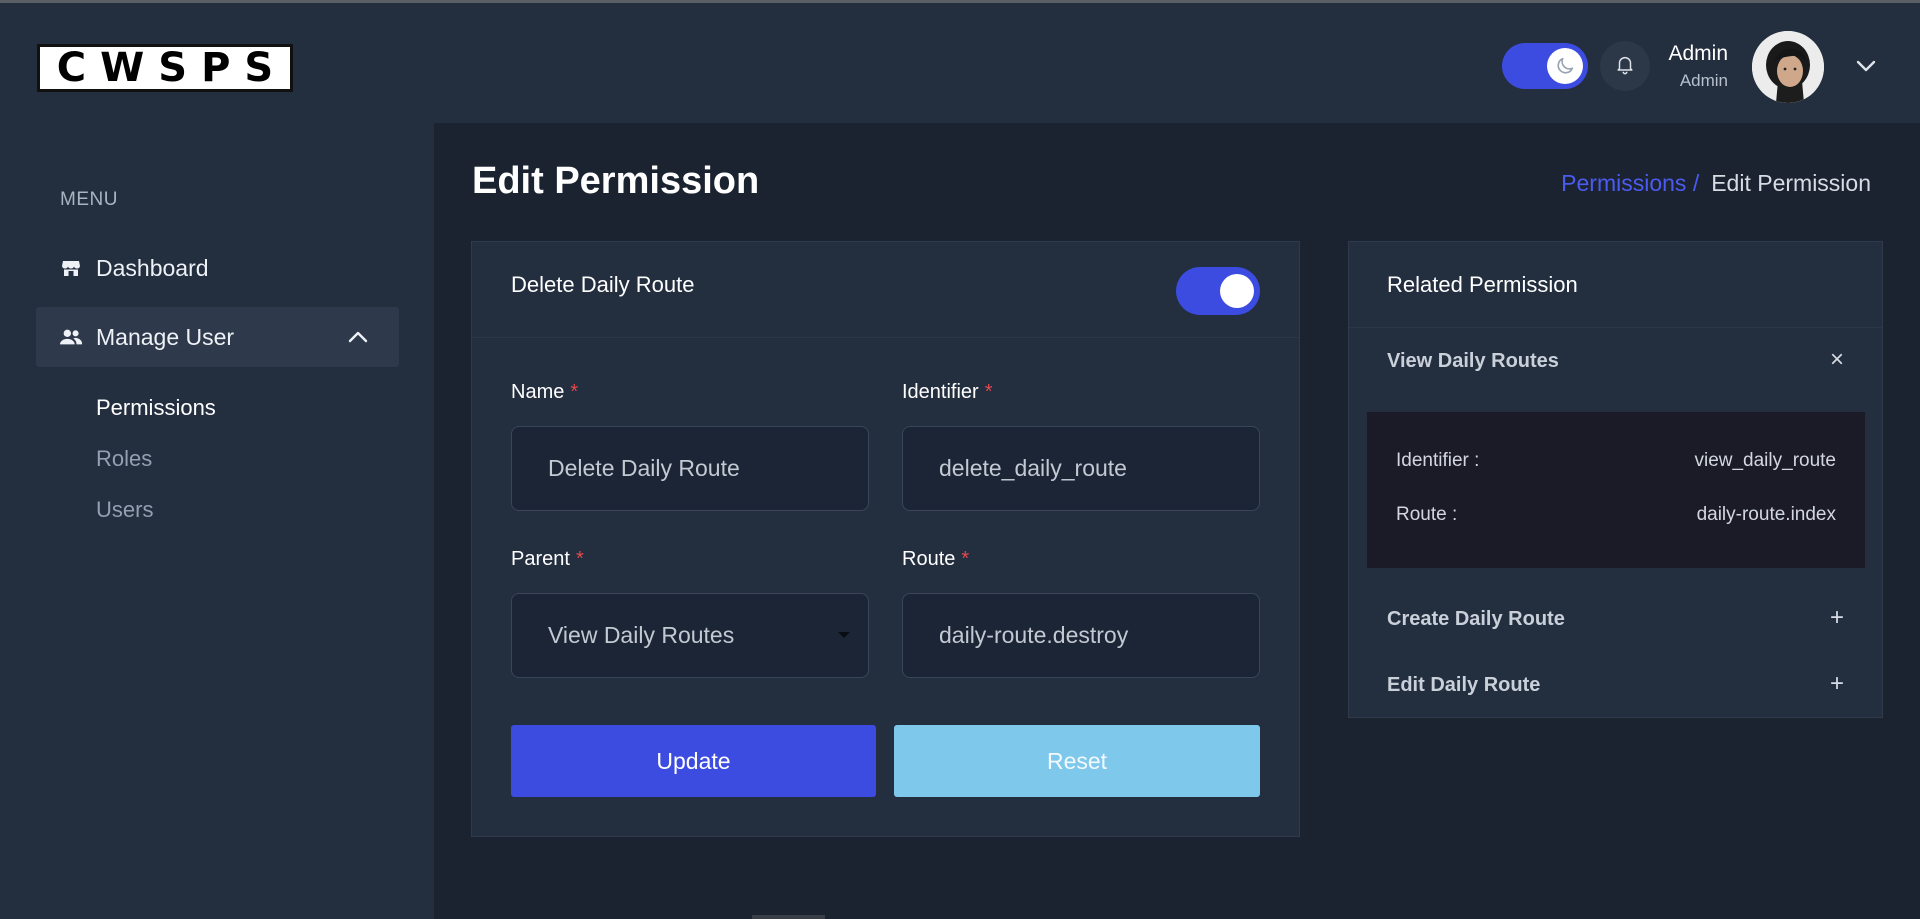 The height and width of the screenshot is (919, 1920). What do you see at coordinates (1837, 360) in the screenshot?
I see `close-icon: ×` at bounding box center [1837, 360].